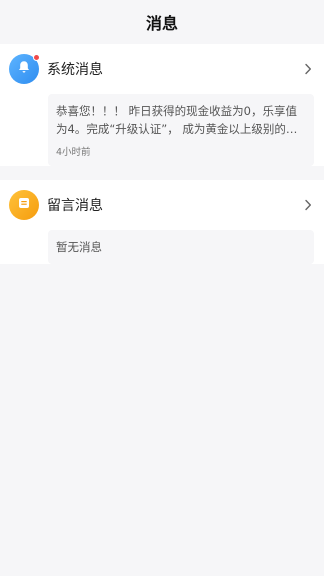 This screenshot has height=576, width=324. I want to click on comment-message-preview: 暂无消息, so click(181, 247).